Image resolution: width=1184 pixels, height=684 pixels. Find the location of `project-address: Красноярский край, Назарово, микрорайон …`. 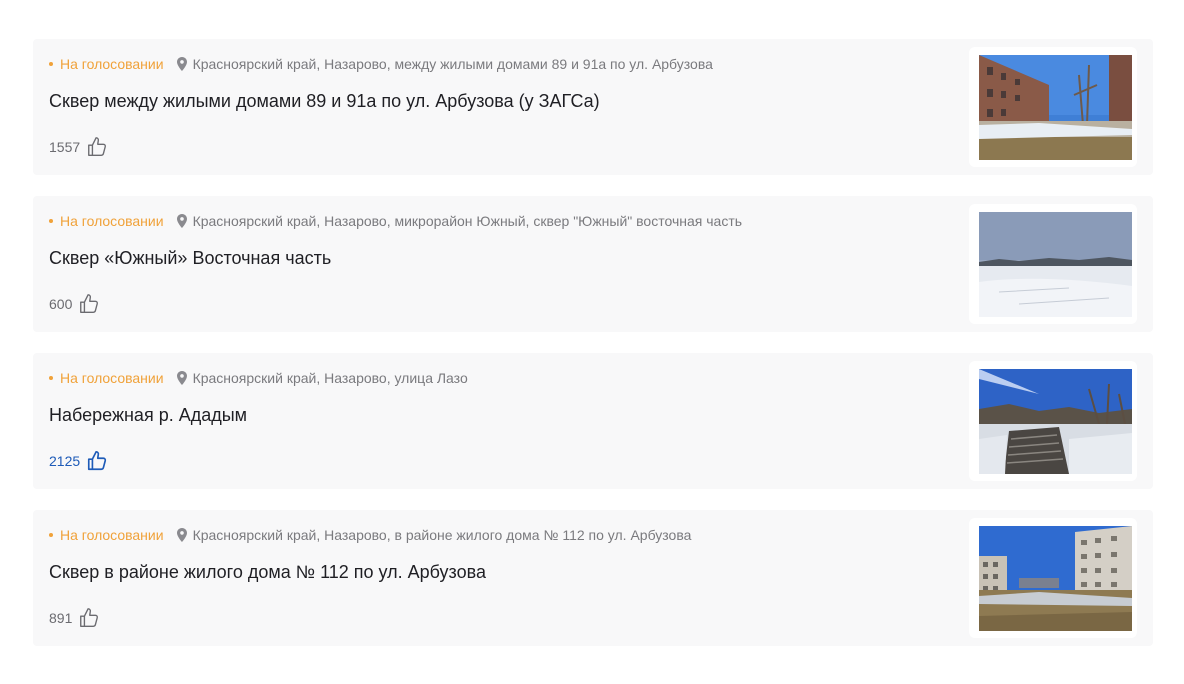

project-address: Красноярский край, Назарово, микрорайон … is located at coordinates (467, 221).